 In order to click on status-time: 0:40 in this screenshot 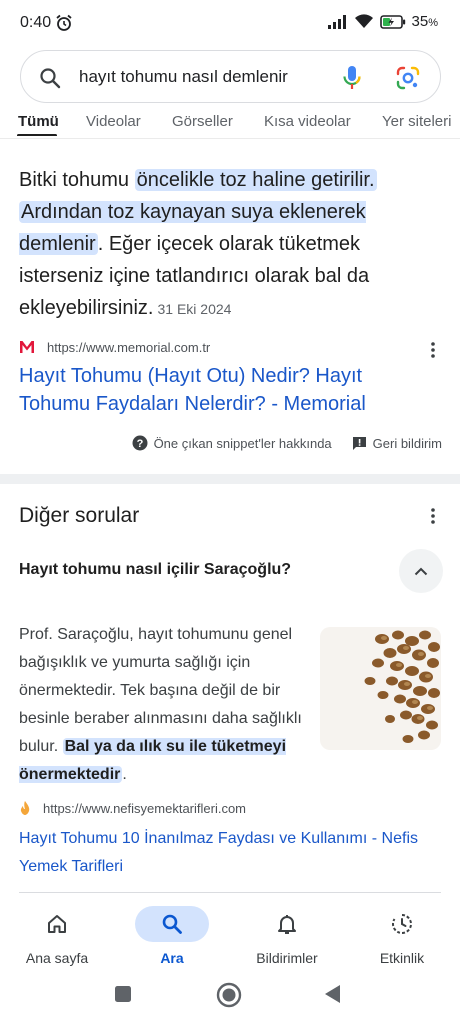, I will do `click(36, 22)`.